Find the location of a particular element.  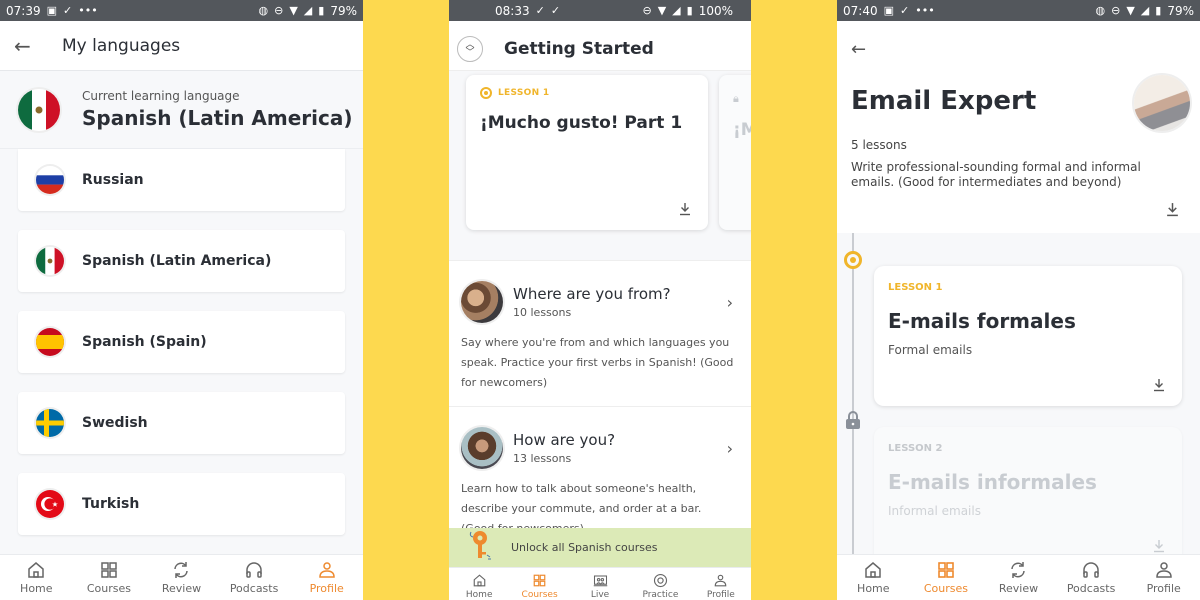

lesson-title: ¡M is located at coordinates (742, 130).